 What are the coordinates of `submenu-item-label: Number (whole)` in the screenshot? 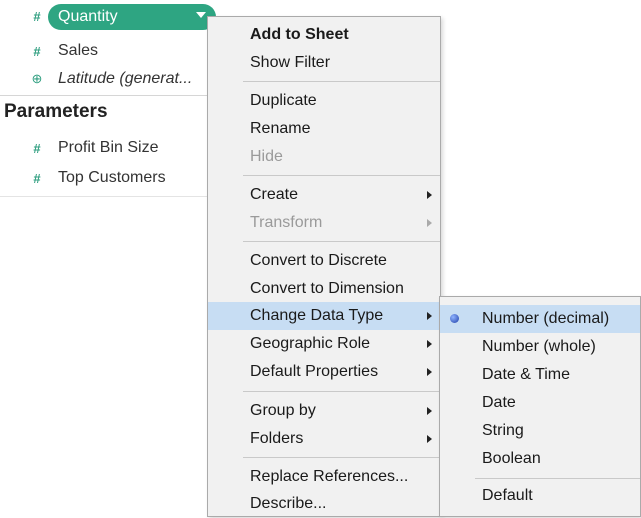 It's located at (539, 346).